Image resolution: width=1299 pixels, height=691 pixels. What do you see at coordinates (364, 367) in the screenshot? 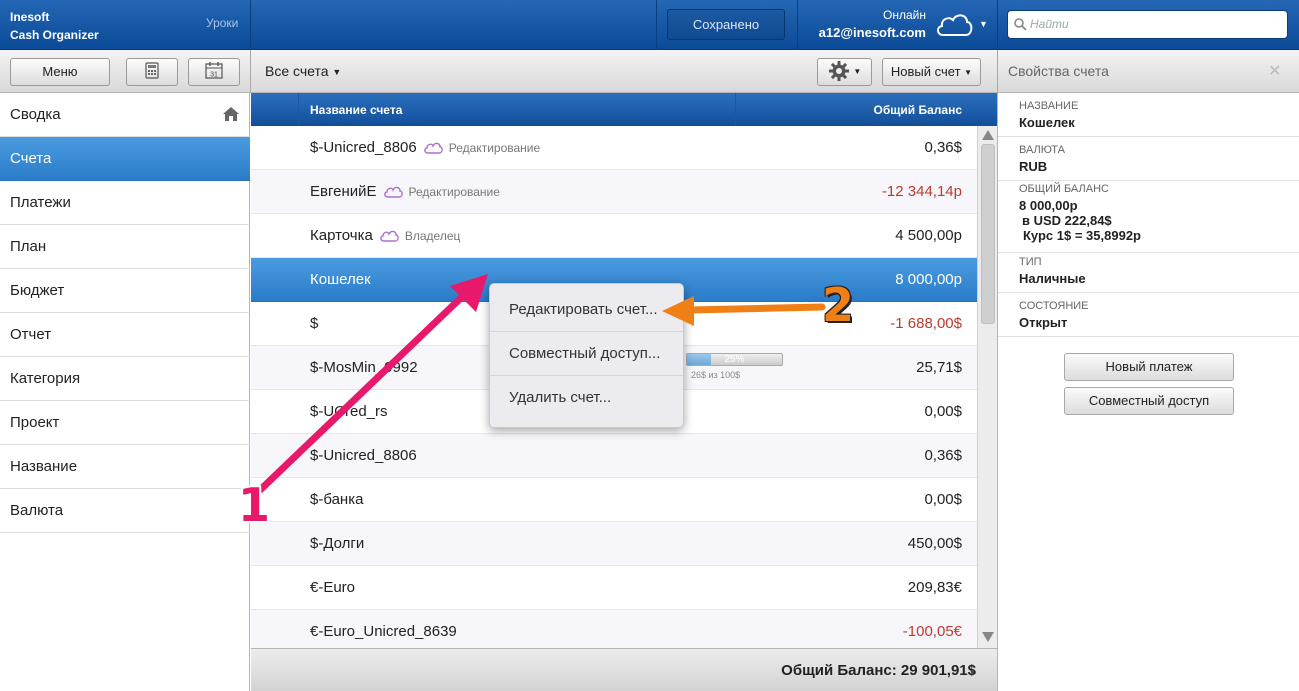
I see `account-name-text: $-MosMin_0992` at bounding box center [364, 367].